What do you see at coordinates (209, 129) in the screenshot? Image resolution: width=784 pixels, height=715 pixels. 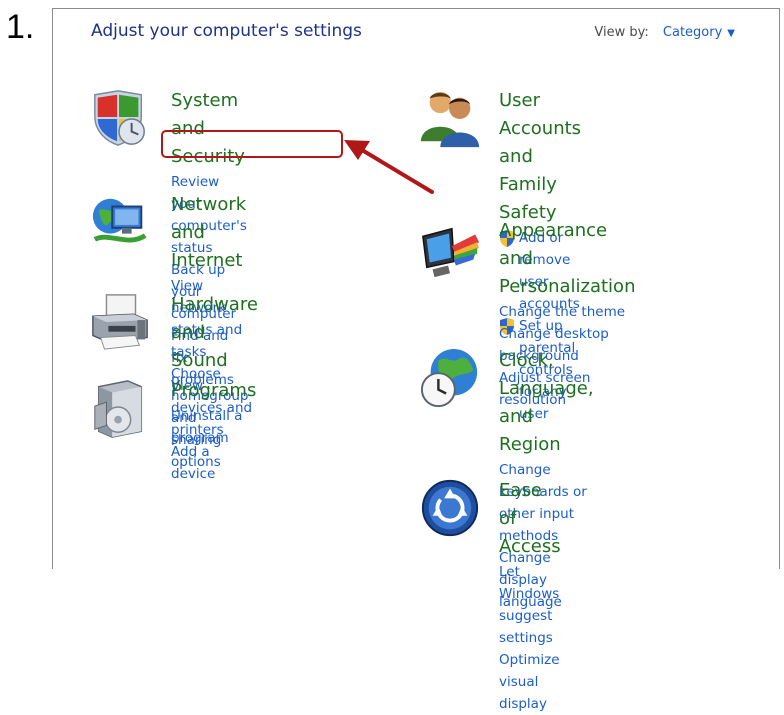 I see `category-title-system-and-security: System and Security` at bounding box center [209, 129].